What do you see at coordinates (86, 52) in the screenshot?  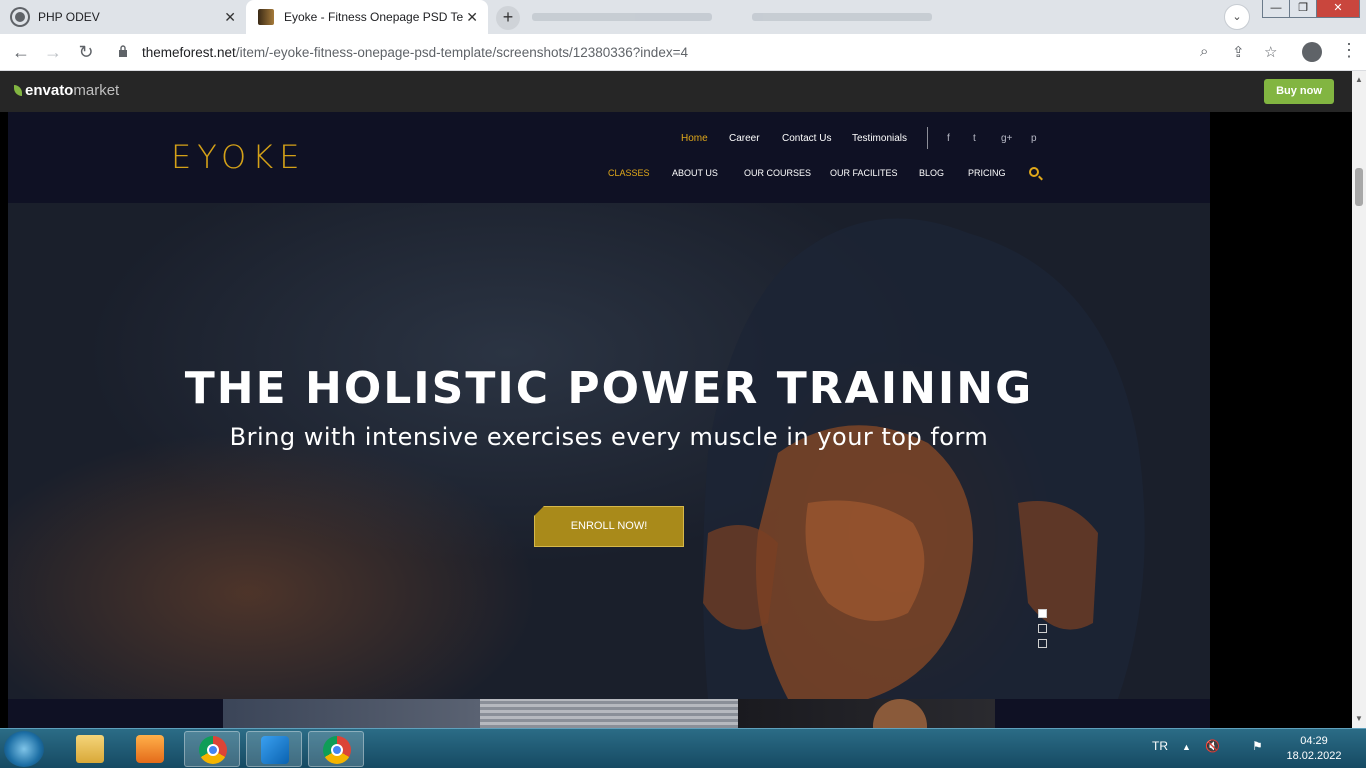 I see `reload-icon: ↻` at bounding box center [86, 52].